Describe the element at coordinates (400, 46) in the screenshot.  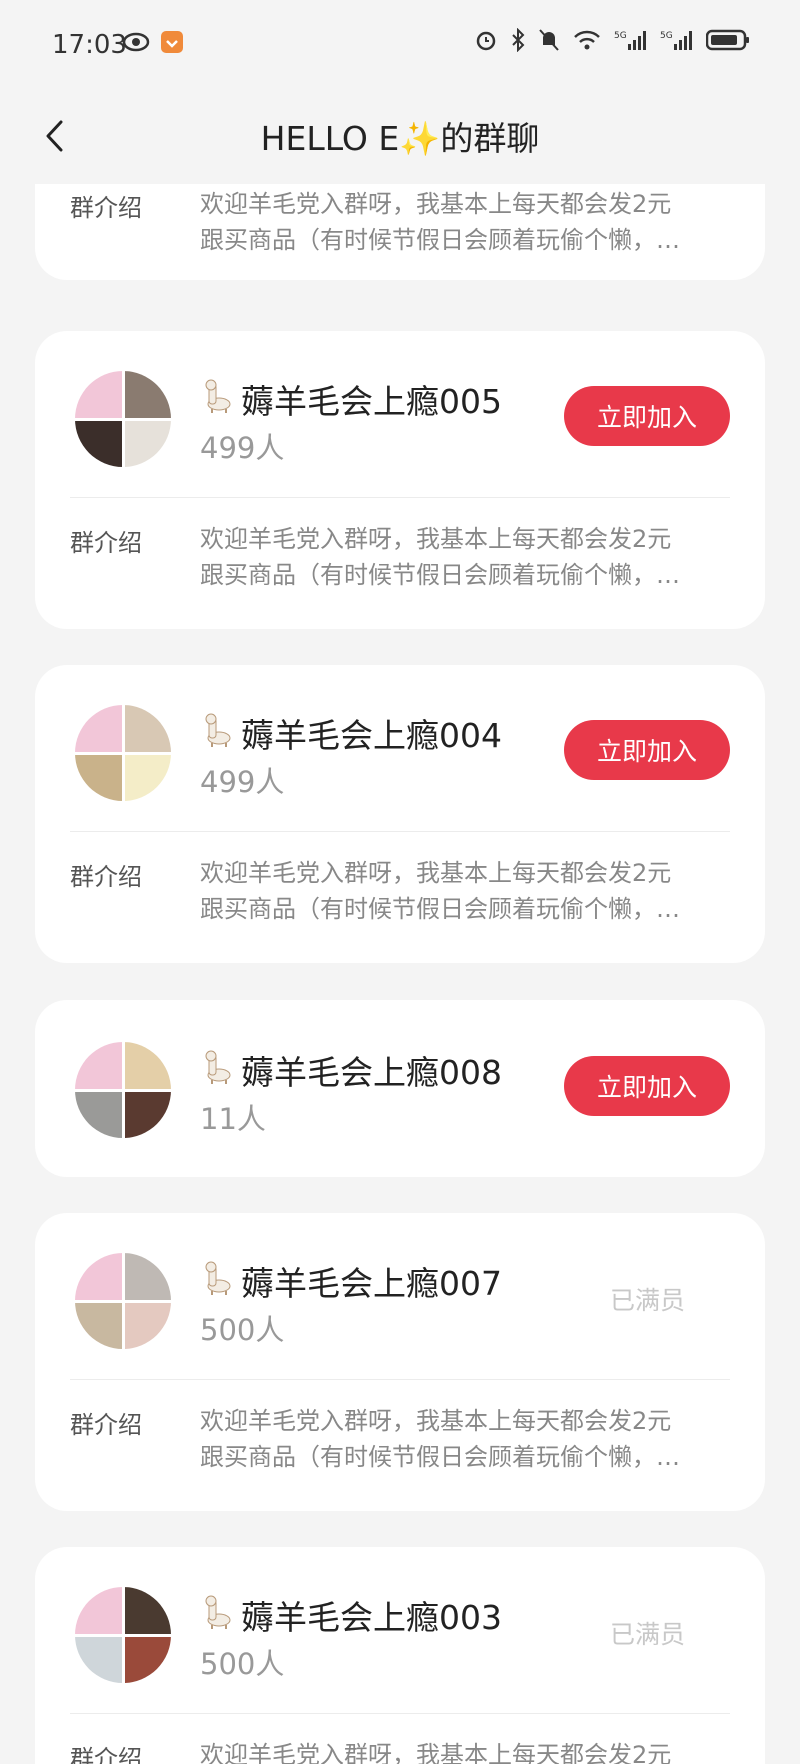
I see `status-bar: 17:03 5G 5G` at that location.